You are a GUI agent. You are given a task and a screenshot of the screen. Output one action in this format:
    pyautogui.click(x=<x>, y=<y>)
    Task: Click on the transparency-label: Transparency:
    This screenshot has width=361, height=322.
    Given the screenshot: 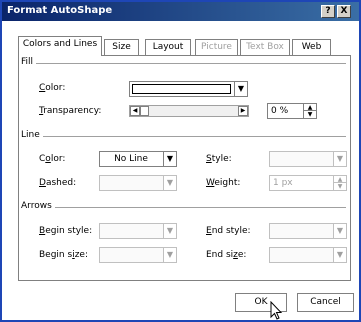 What is the action you would take?
    pyautogui.click(x=70, y=111)
    